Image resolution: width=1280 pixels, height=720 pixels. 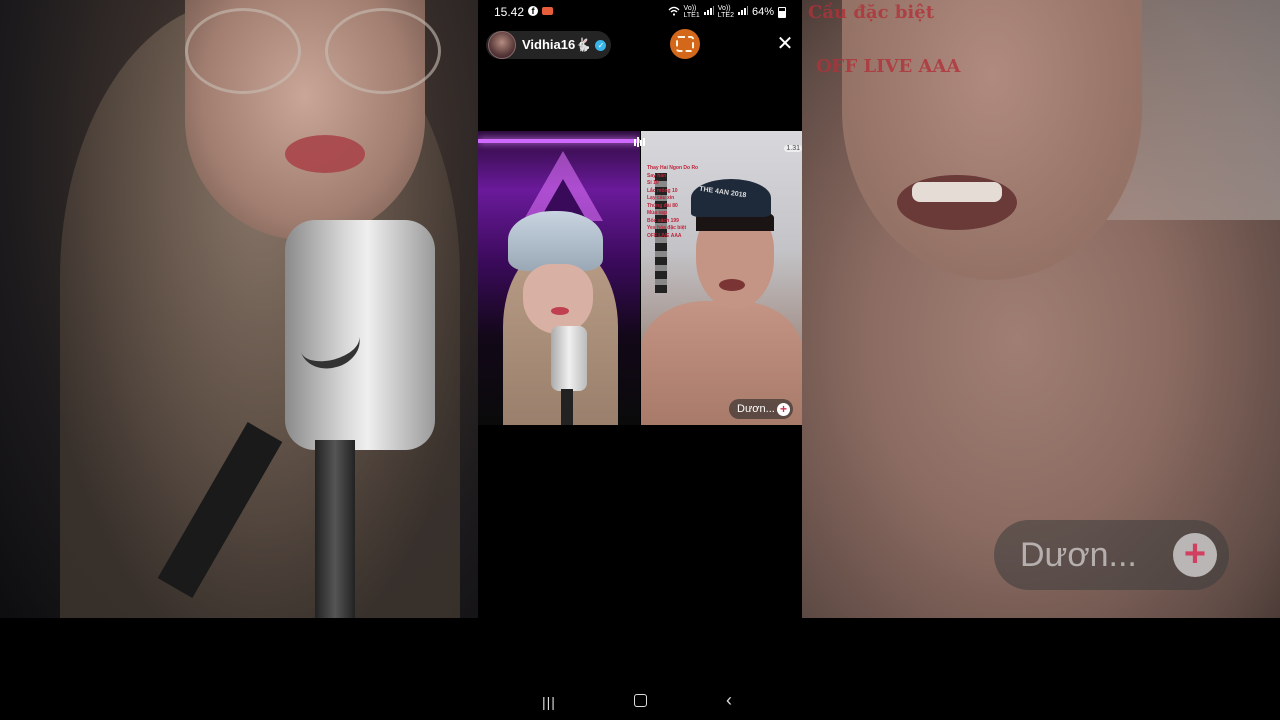 What do you see at coordinates (1195, 555) in the screenshot?
I see `background-plus-icon: +` at bounding box center [1195, 555].